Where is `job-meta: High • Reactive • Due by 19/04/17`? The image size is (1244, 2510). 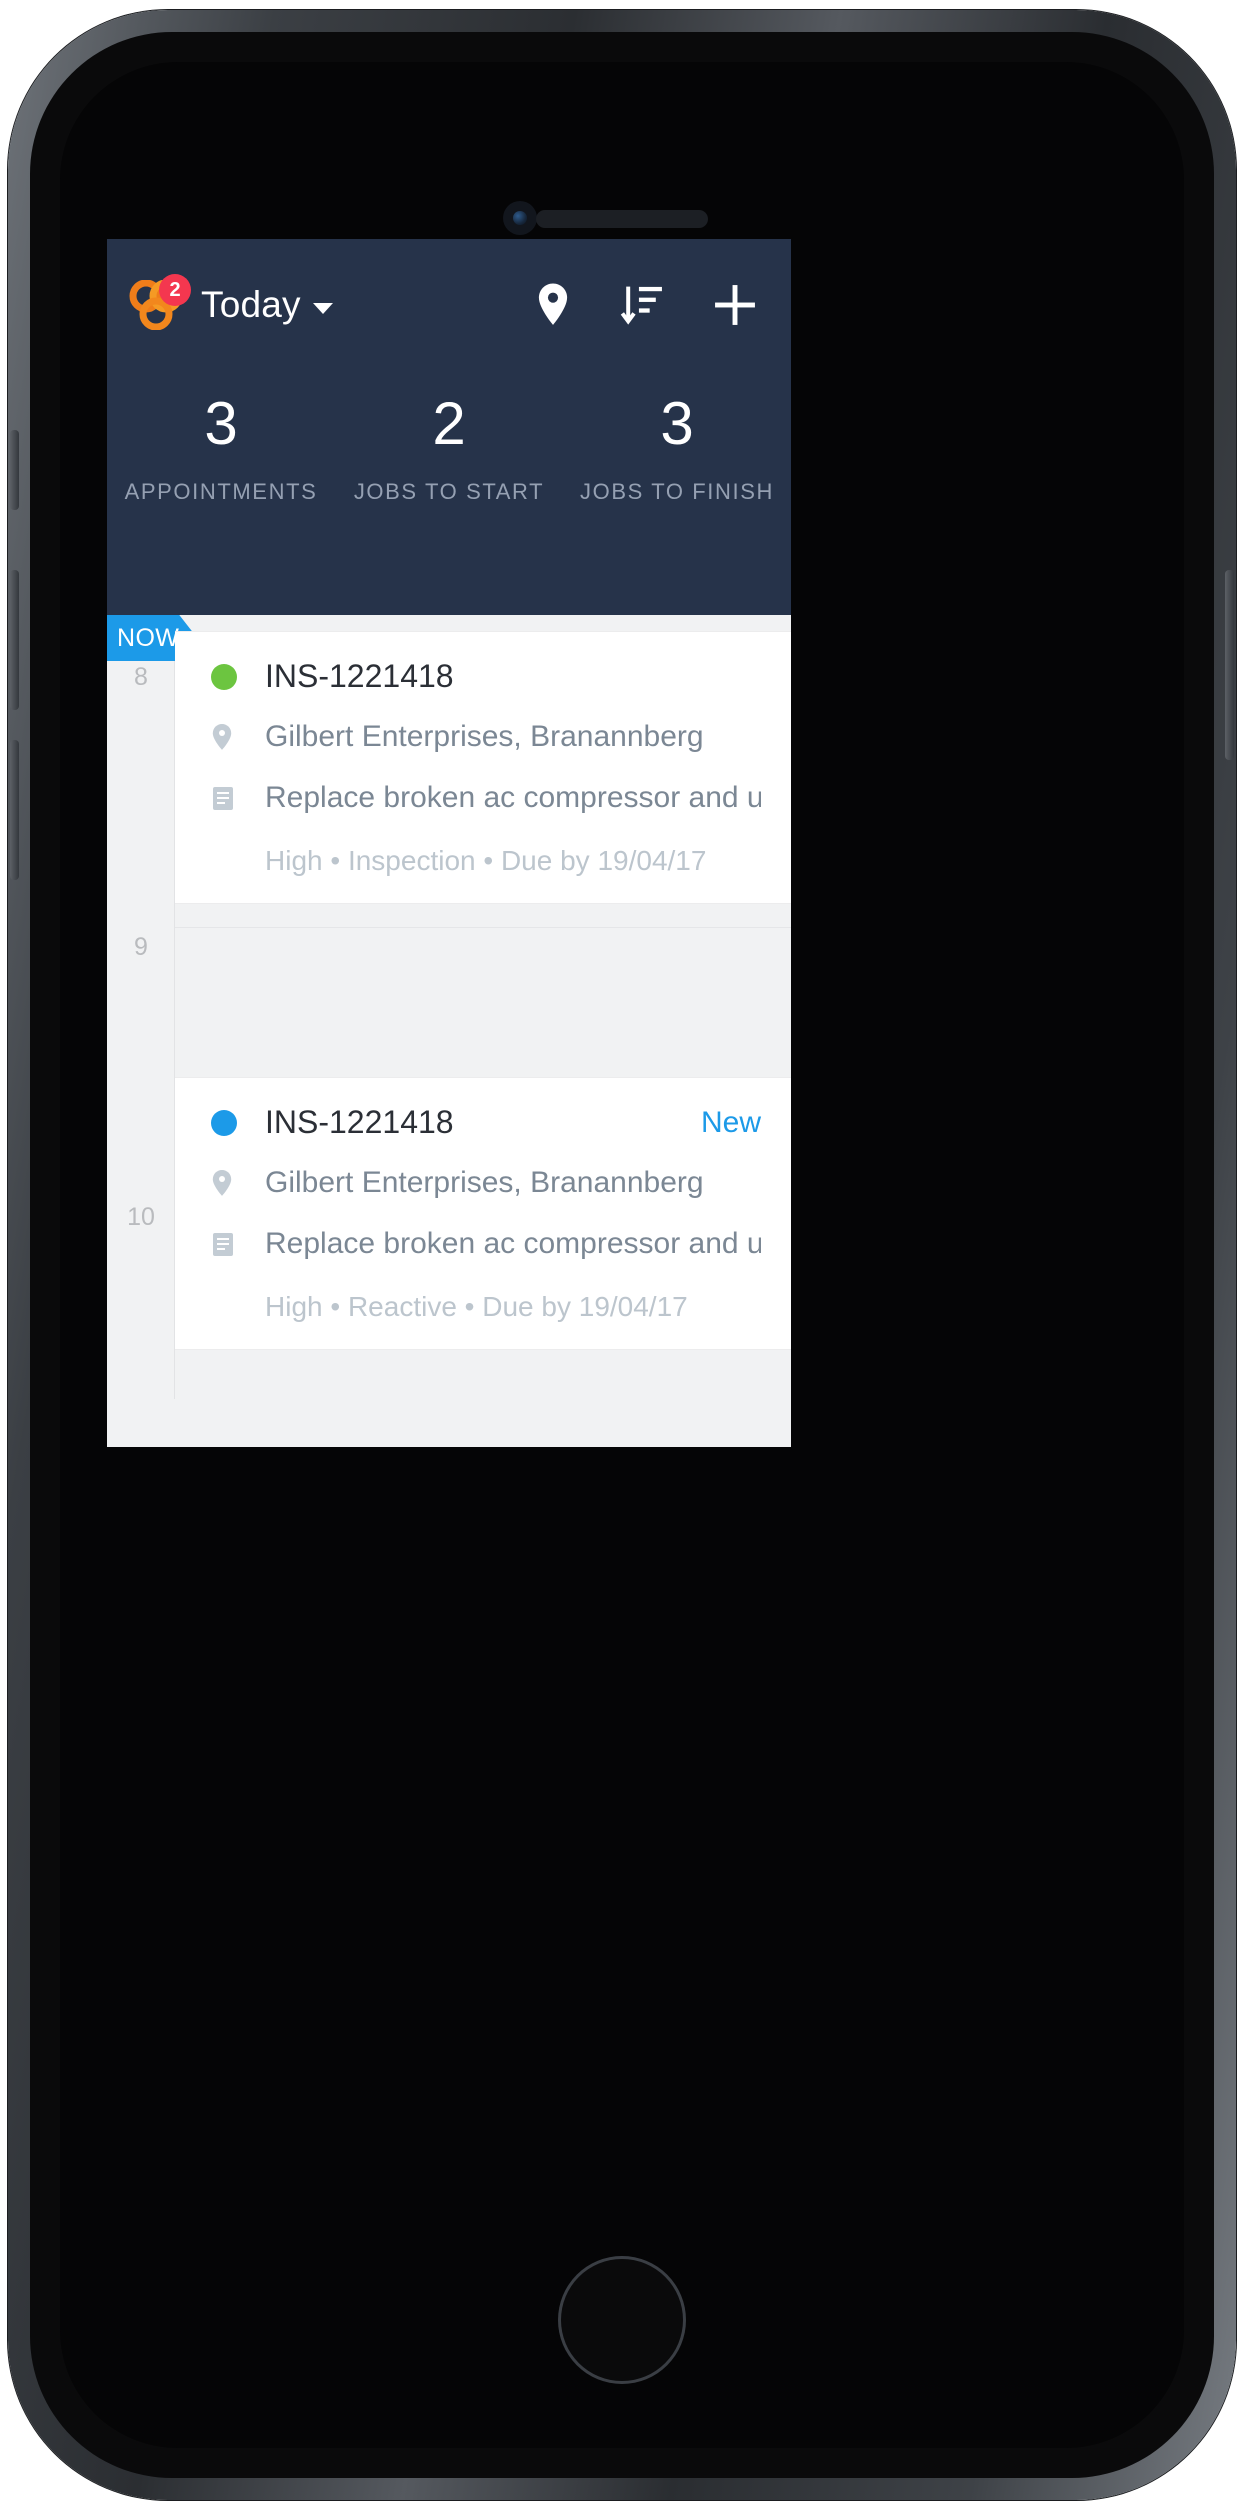
job-meta: High • Reactive • Due by 19/04/17 is located at coordinates (476, 1306).